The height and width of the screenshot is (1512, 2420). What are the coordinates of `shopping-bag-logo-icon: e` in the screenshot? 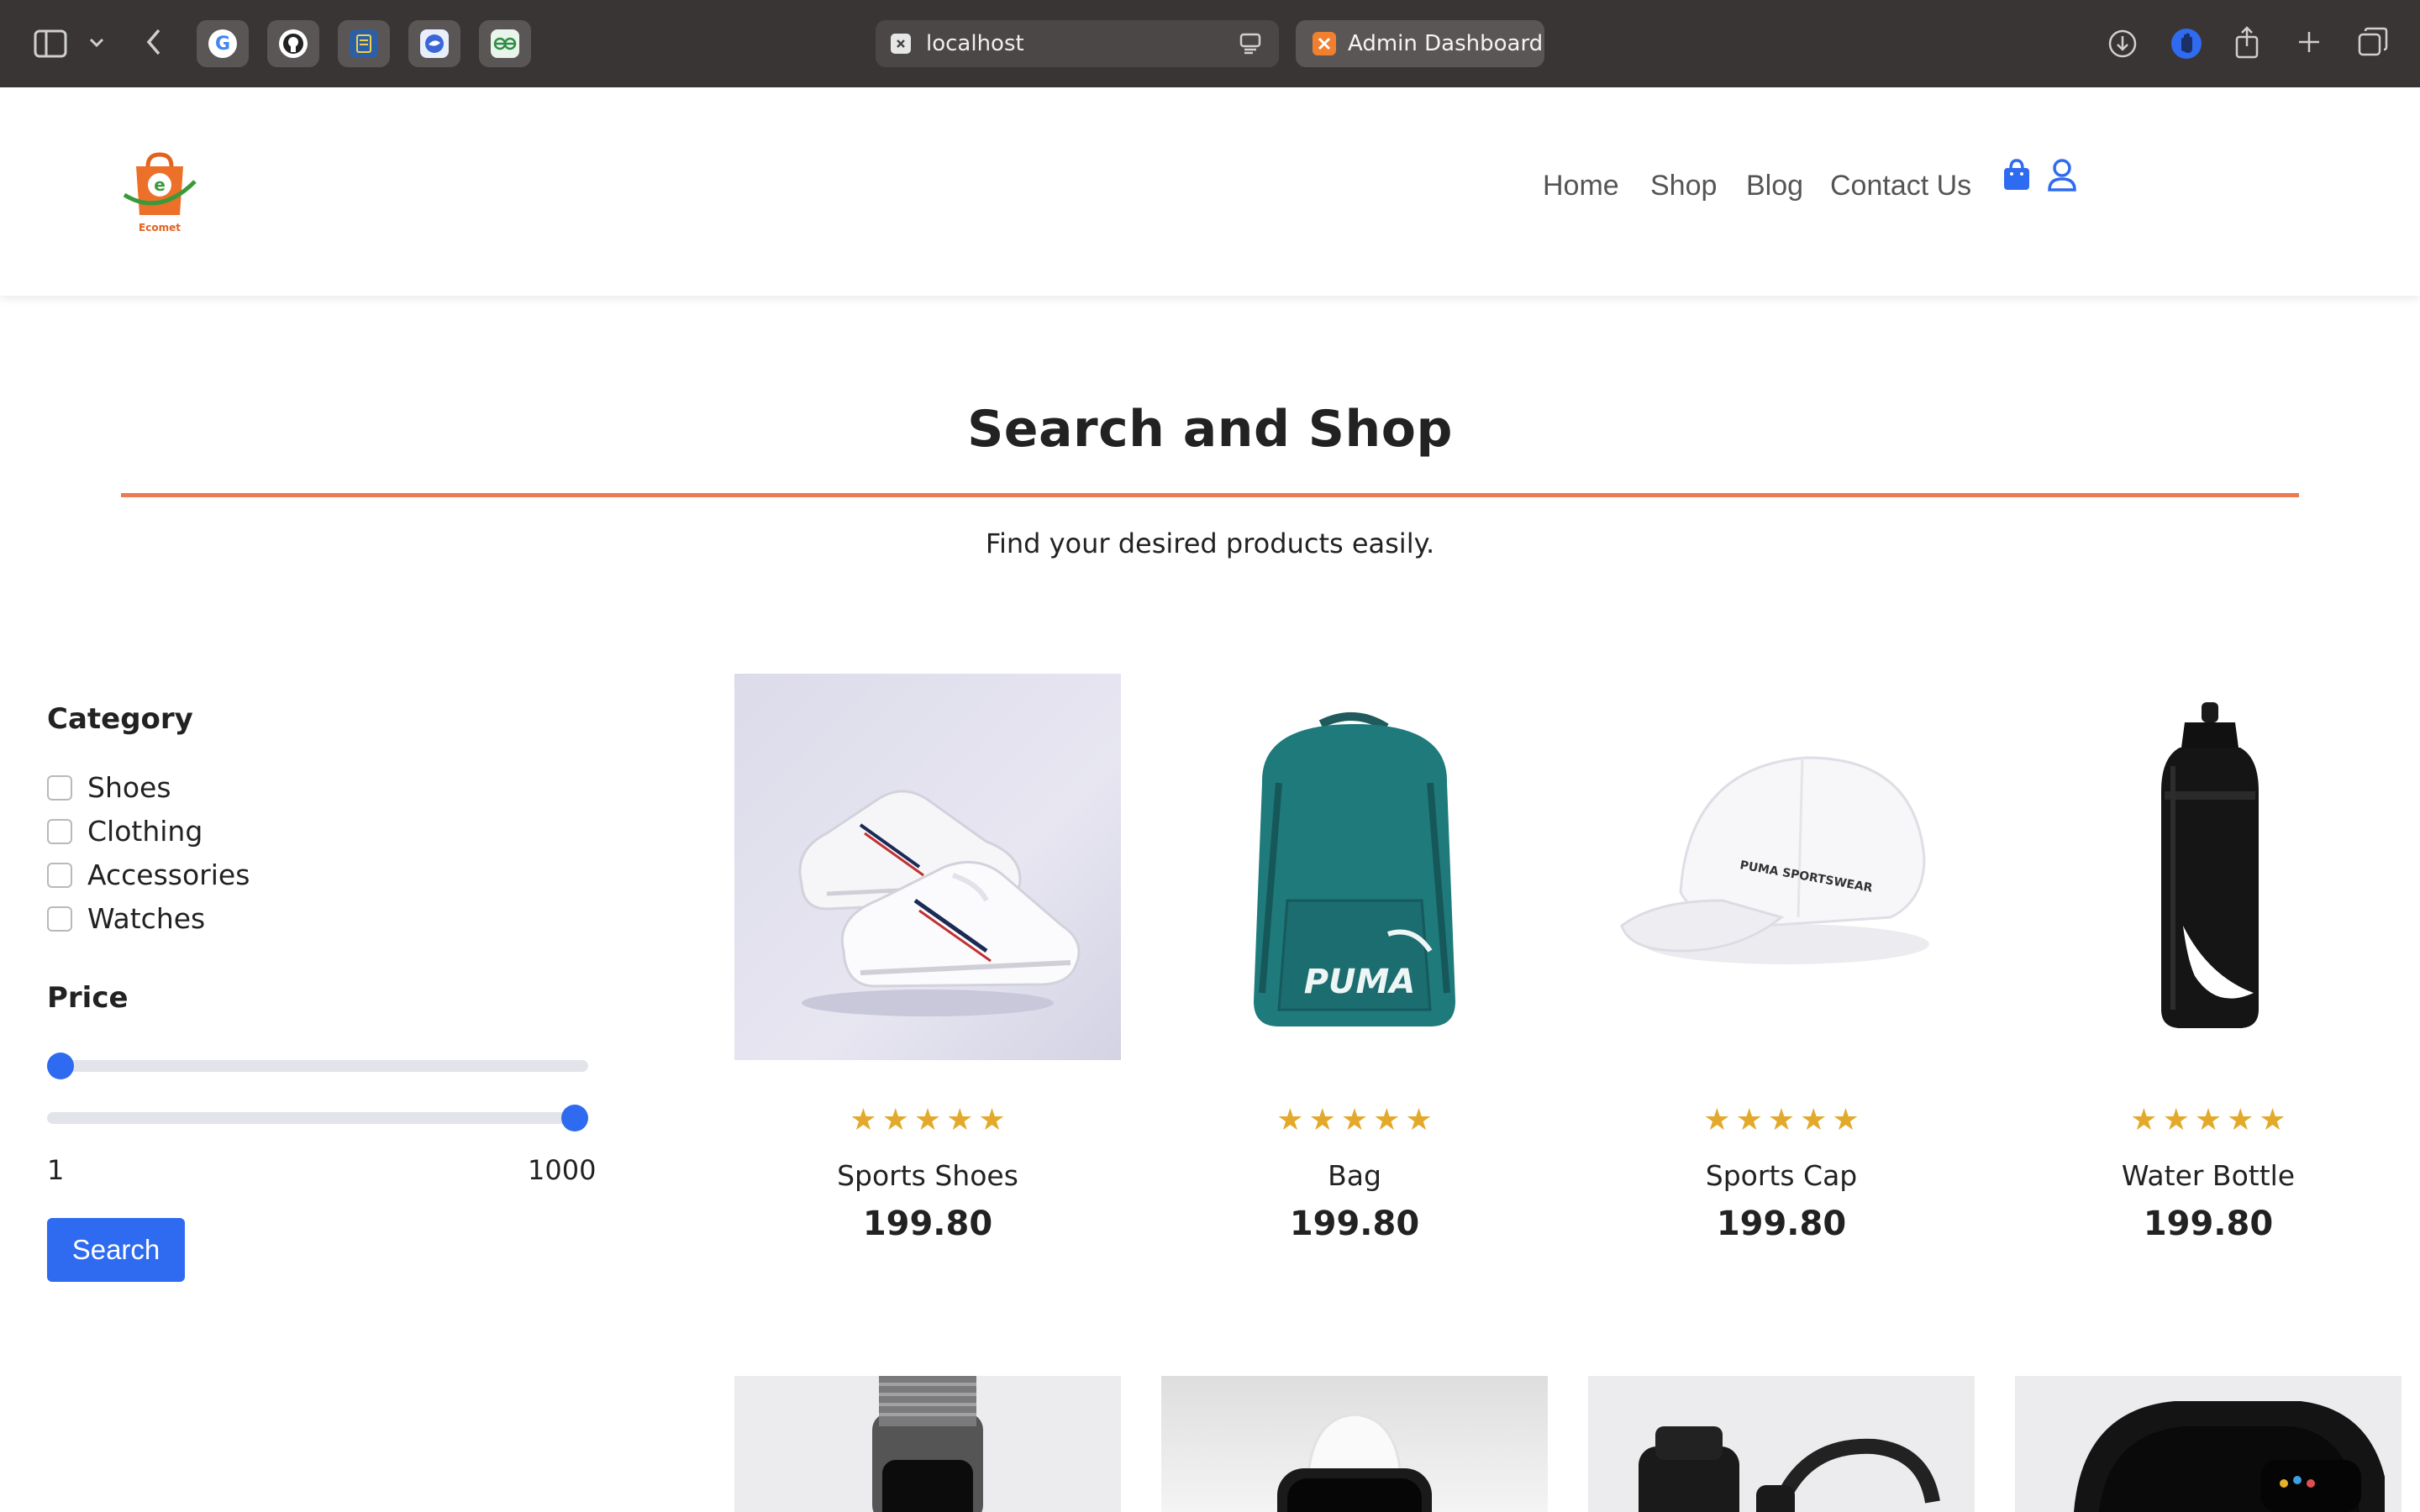 It's located at (160, 183).